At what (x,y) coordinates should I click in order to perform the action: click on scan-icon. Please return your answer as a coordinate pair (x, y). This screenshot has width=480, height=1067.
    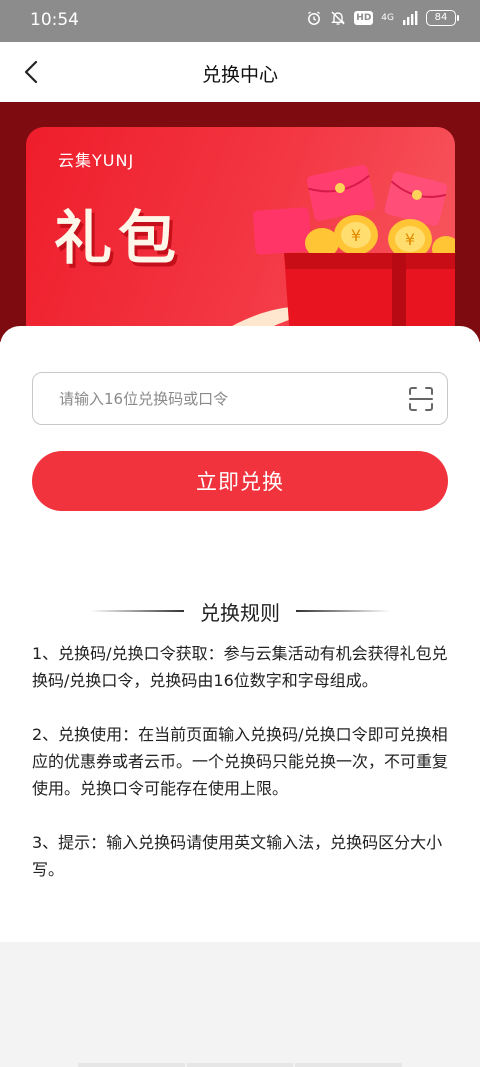
    Looking at the image, I should click on (421, 398).